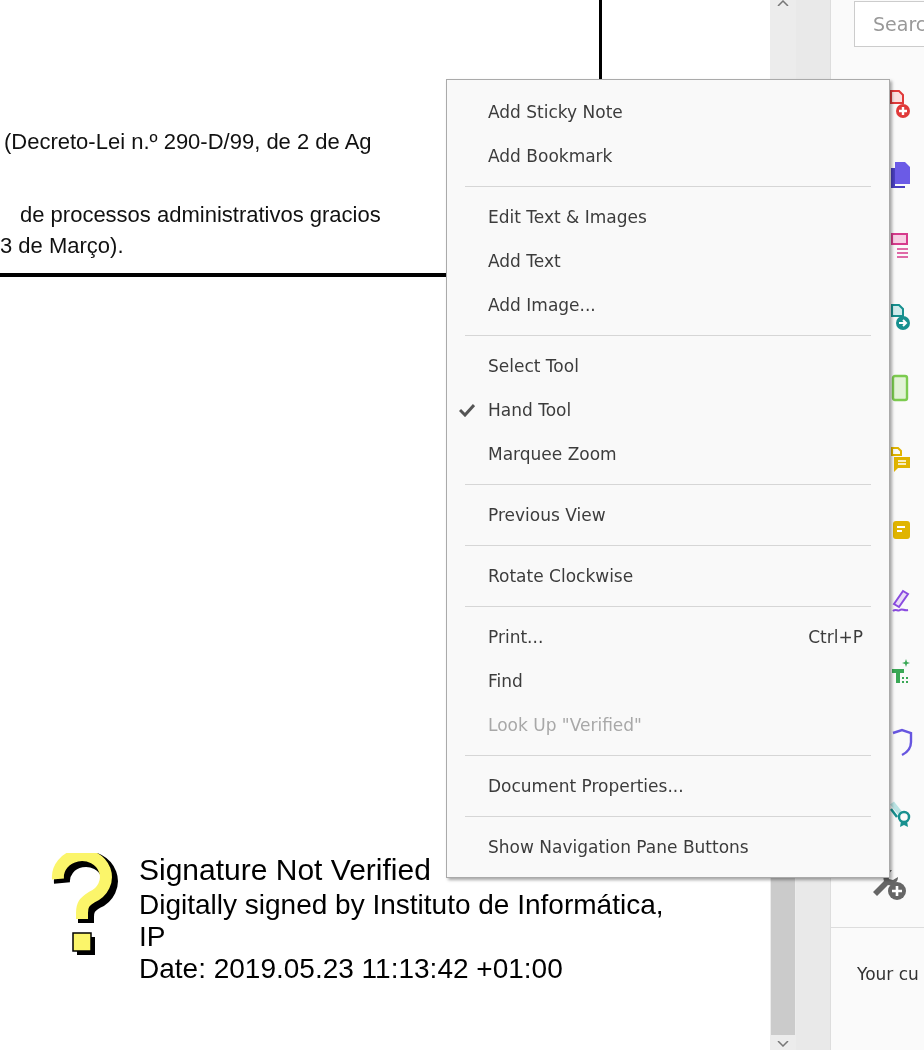 The image size is (924, 1050). Describe the element at coordinates (668, 576) in the screenshot. I see `menu-item: Rotate Clockwise` at that location.